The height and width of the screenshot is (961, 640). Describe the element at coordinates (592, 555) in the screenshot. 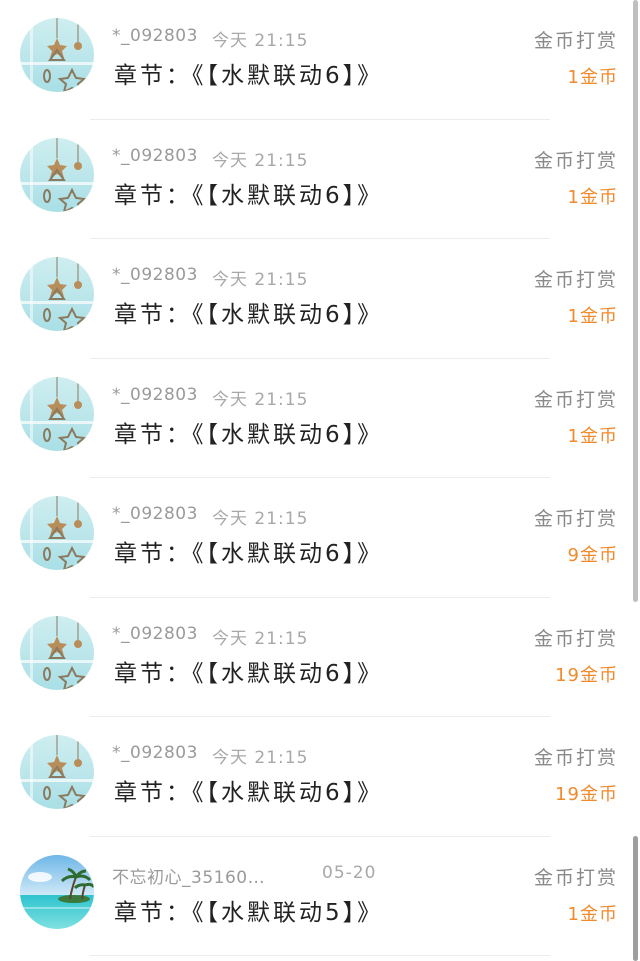

I see `reward-amount: 9金币` at that location.